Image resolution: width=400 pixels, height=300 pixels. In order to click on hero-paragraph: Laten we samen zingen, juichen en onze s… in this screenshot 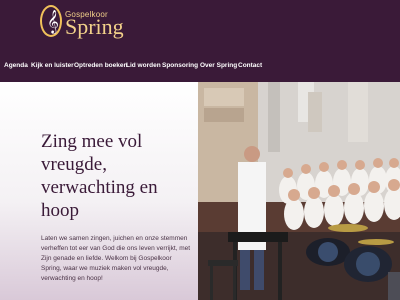, I will do `click(116, 258)`.